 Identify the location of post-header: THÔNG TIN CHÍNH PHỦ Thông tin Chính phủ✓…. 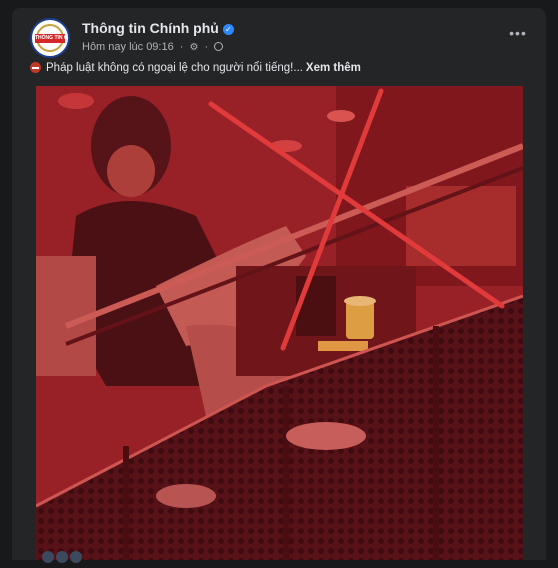
(279, 40).